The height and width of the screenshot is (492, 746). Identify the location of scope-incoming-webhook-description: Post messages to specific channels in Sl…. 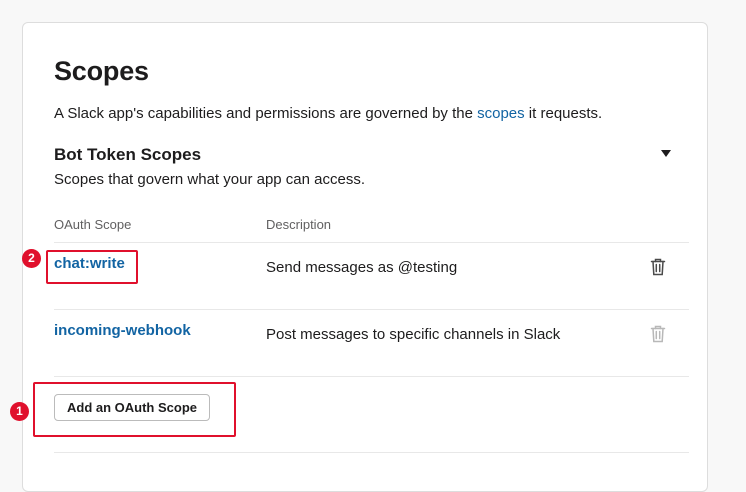
(413, 334).